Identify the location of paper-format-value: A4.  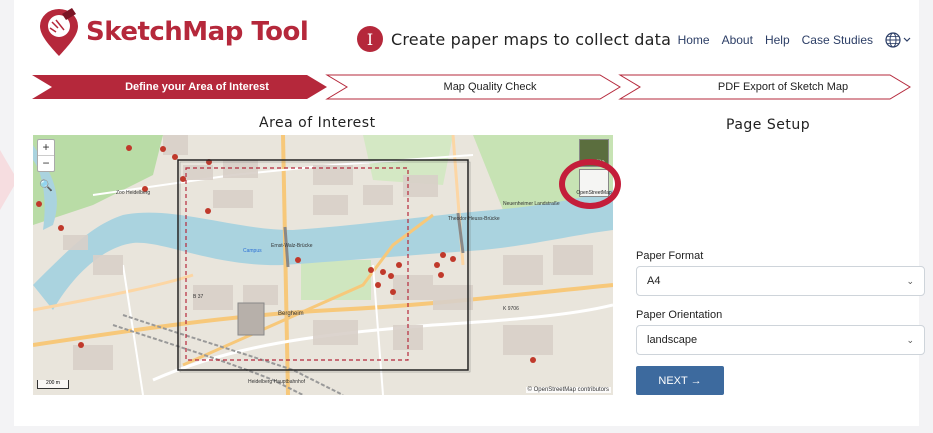
(654, 281).